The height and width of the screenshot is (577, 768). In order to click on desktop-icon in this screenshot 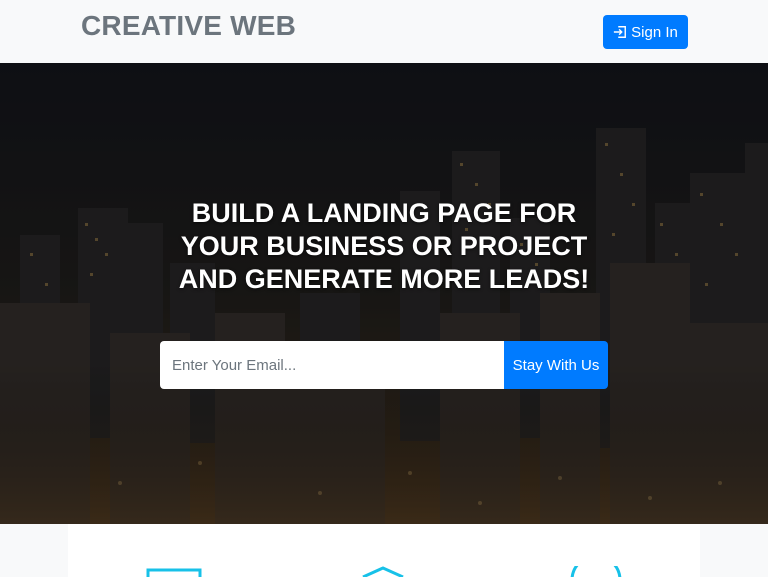, I will do `click(174, 572)`.